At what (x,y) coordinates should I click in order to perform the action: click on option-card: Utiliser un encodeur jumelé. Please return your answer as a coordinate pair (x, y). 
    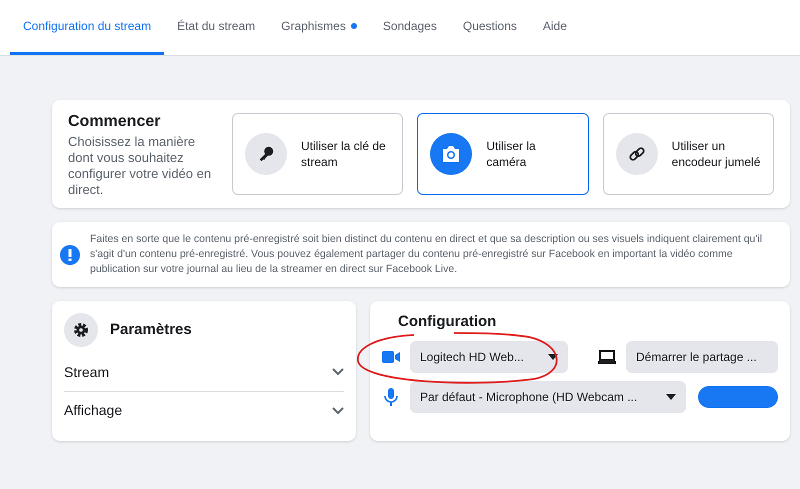
    Looking at the image, I should click on (688, 154).